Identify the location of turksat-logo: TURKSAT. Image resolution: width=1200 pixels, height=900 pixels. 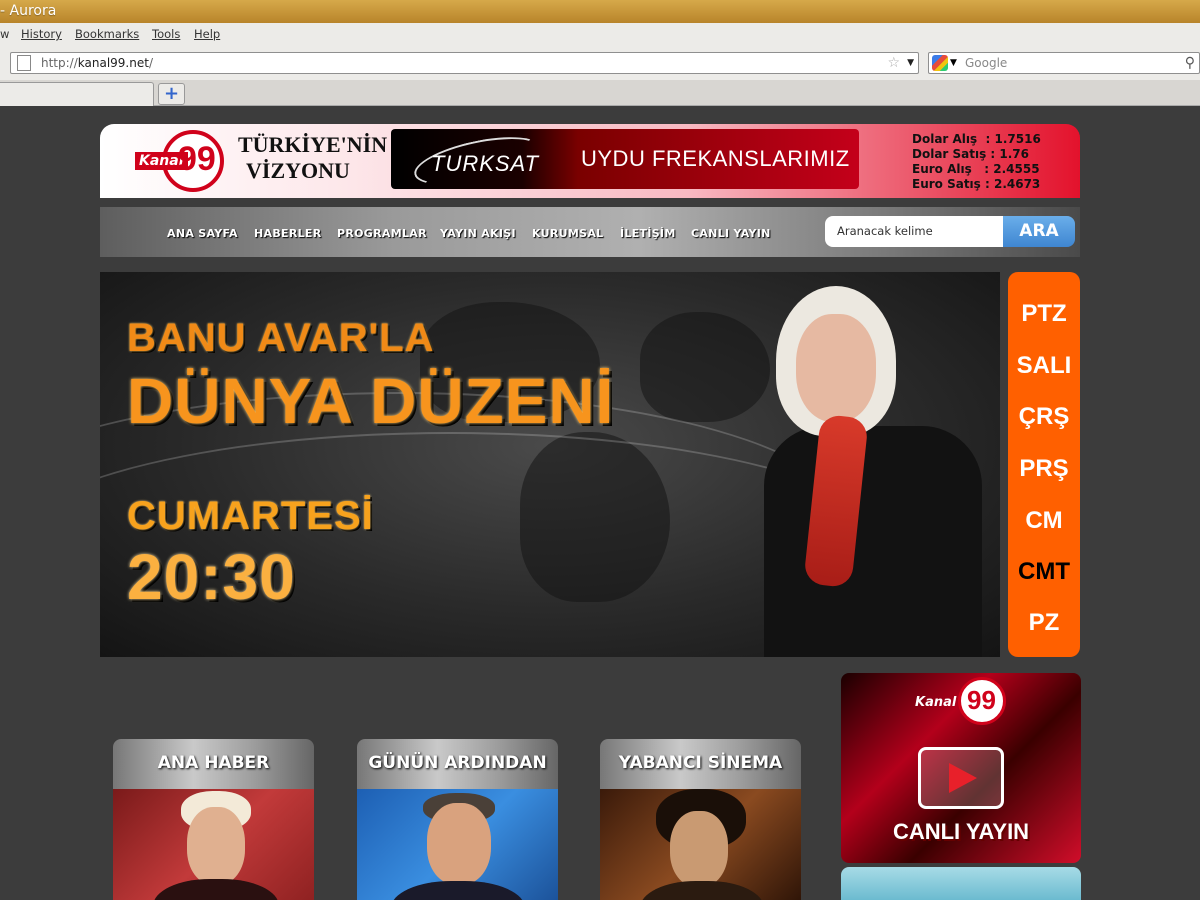
(485, 163).